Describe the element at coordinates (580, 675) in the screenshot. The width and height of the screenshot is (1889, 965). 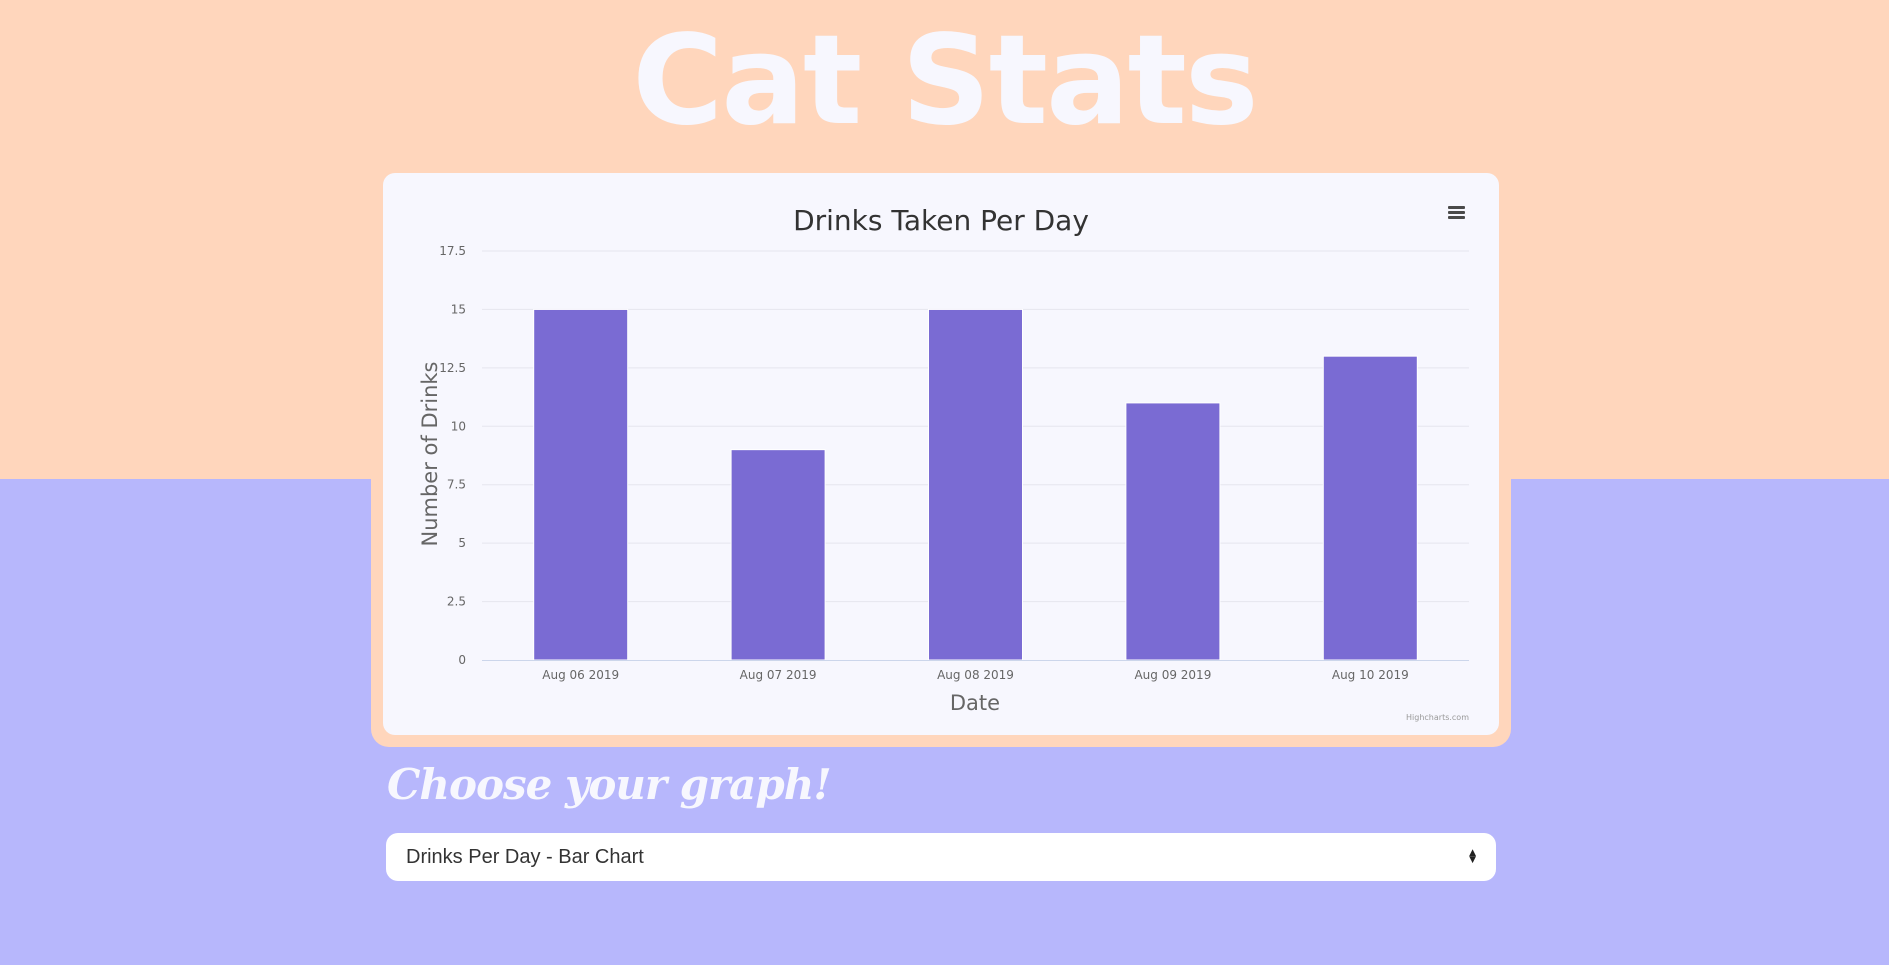
I see `x-tick-label: Aug 06 2019` at that location.